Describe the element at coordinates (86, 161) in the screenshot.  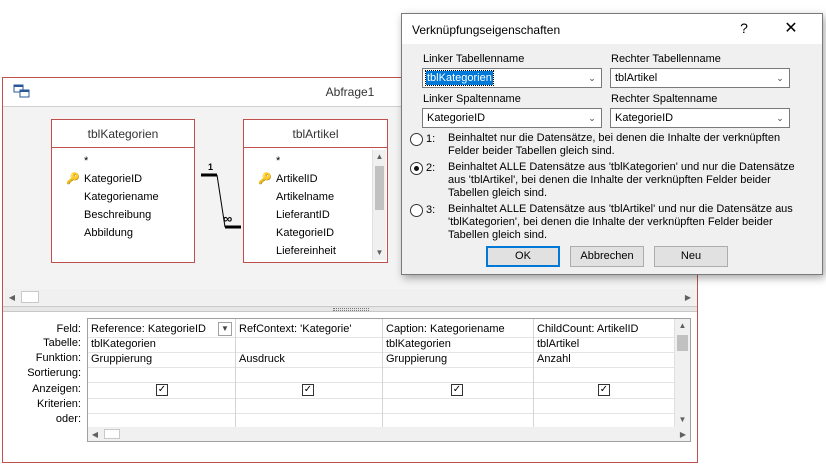
I see `field-label: *` at that location.